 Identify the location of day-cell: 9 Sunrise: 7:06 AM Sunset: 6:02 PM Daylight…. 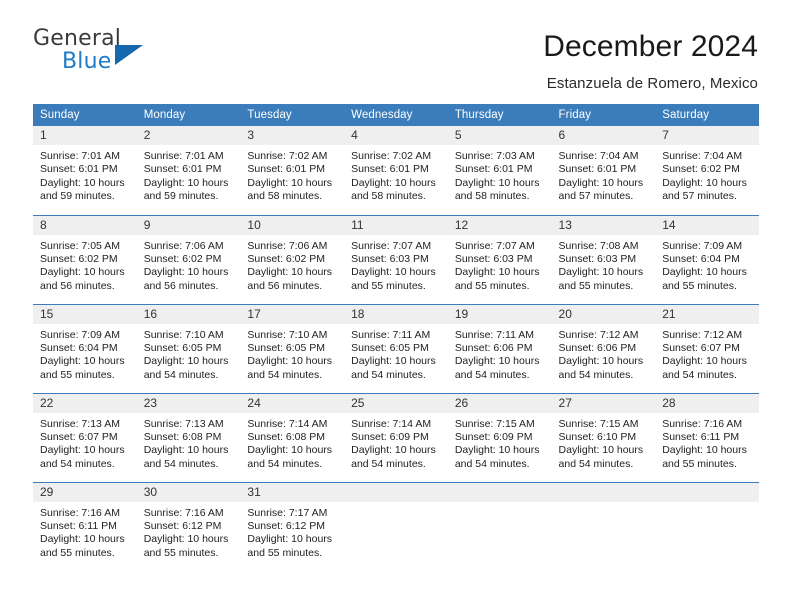
(188, 259).